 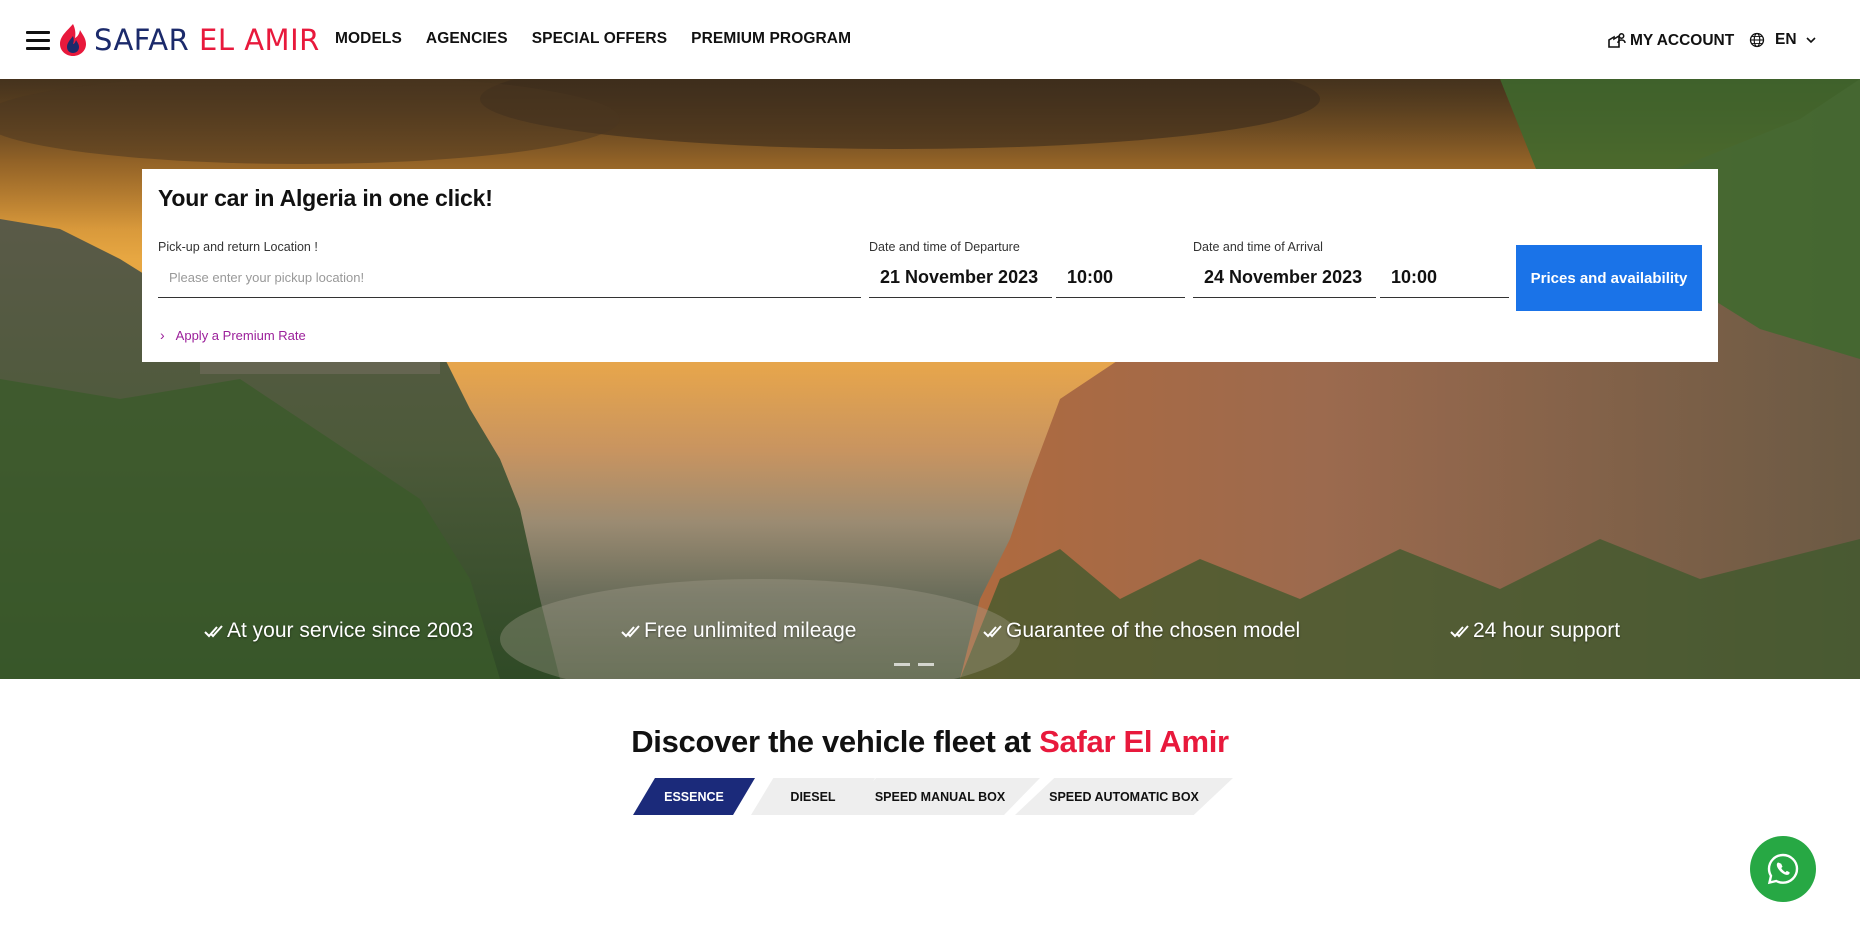 I want to click on benefit-item: At your service since 2003, so click(x=338, y=631).